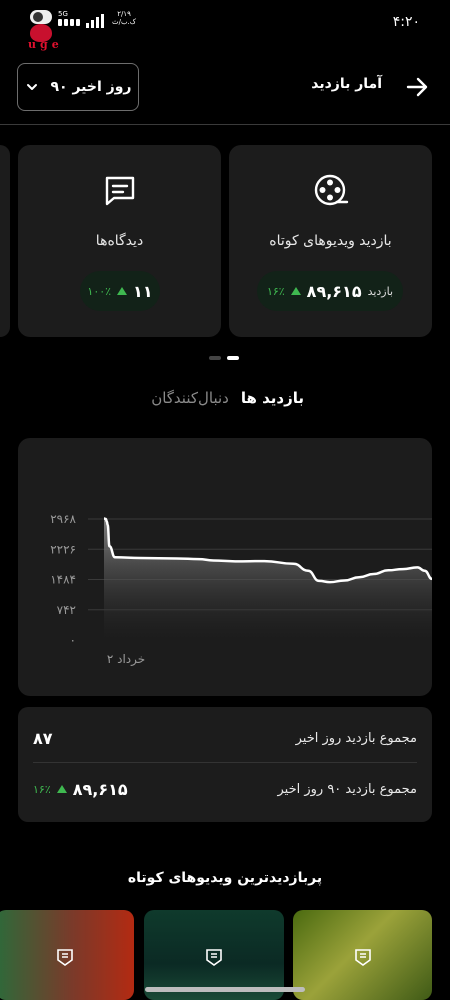 The image size is (450, 1000). Describe the element at coordinates (124, 22) in the screenshot. I see `speed-unit: ک.ب/ث` at that location.